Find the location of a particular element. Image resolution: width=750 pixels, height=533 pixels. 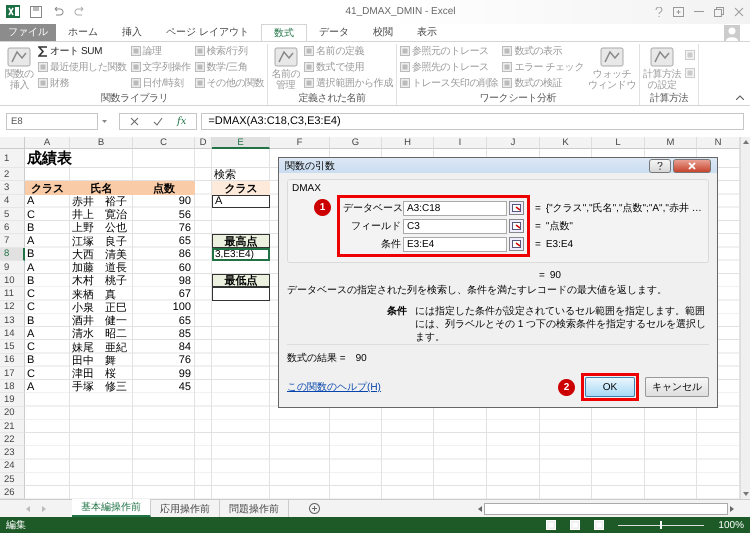

close-icon is located at coordinates (739, 11).